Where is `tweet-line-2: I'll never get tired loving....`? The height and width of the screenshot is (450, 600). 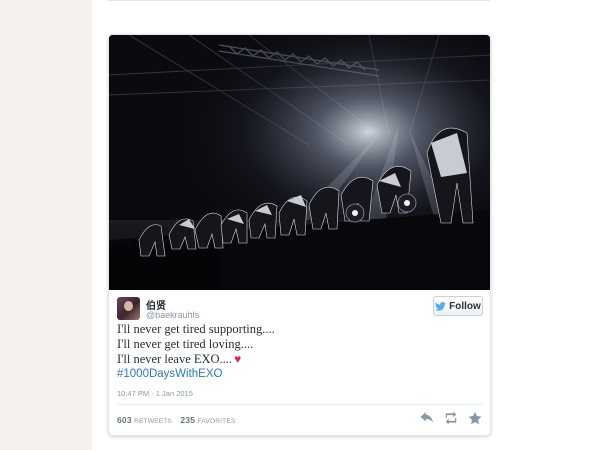 tweet-line-2: I'll never get tired loving.... is located at coordinates (185, 343).